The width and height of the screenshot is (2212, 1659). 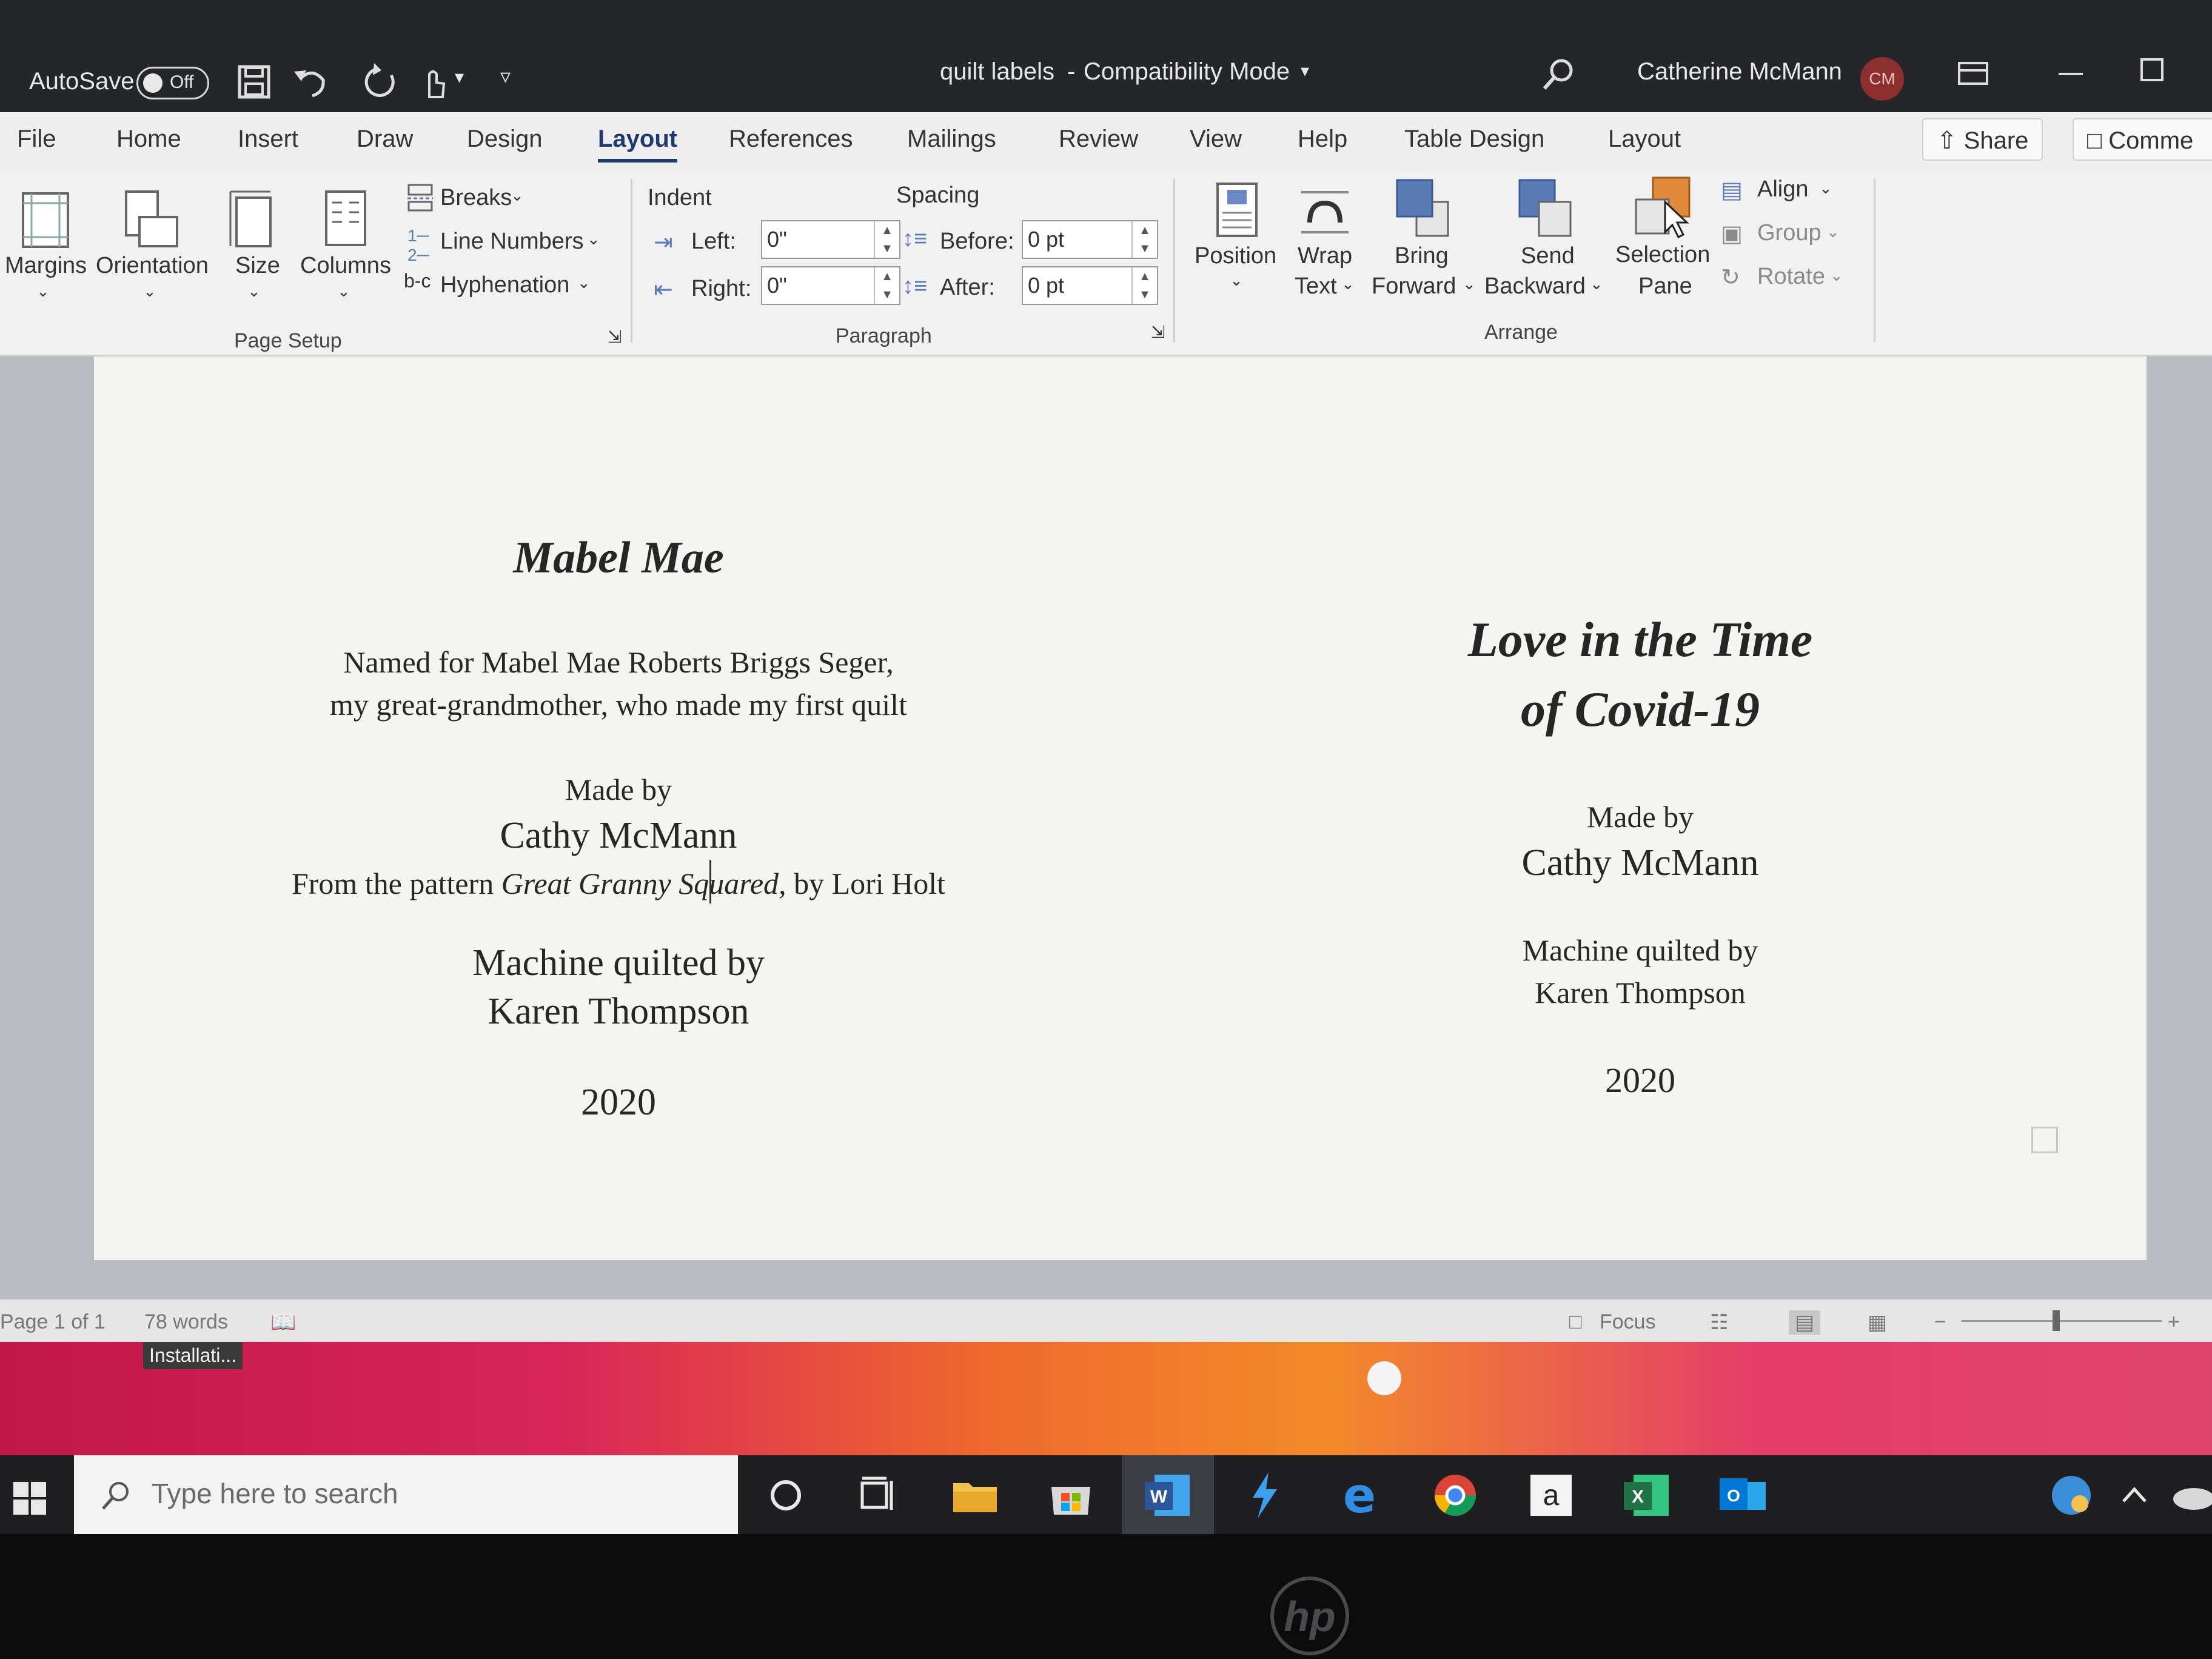 I want to click on line-numbers-label: Line Numbers, so click(x=512, y=241).